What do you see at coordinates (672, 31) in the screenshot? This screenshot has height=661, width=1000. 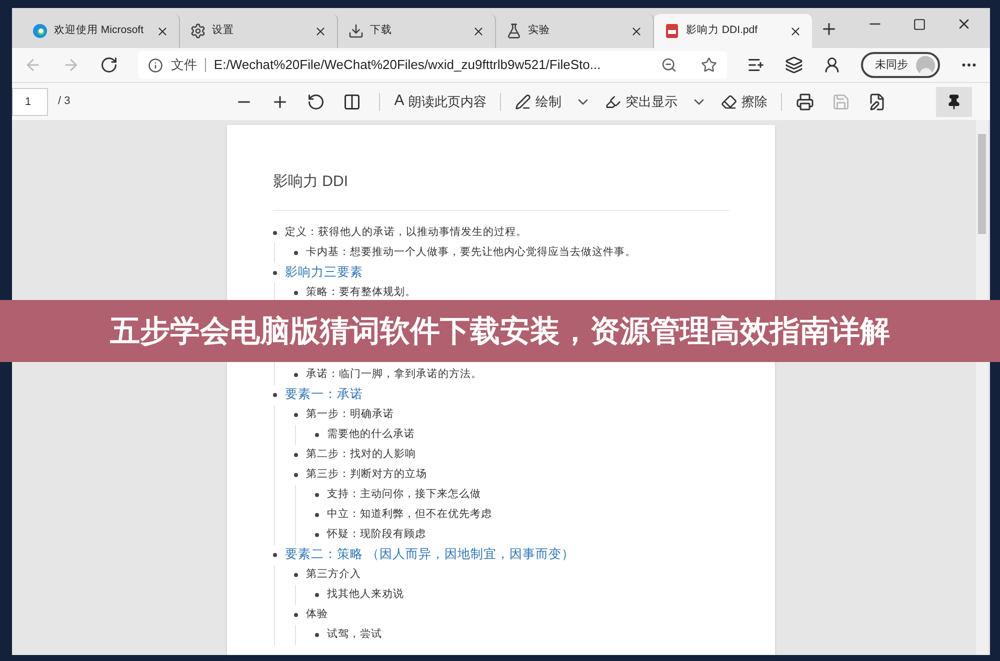 I see `pdf-file-icon` at bounding box center [672, 31].